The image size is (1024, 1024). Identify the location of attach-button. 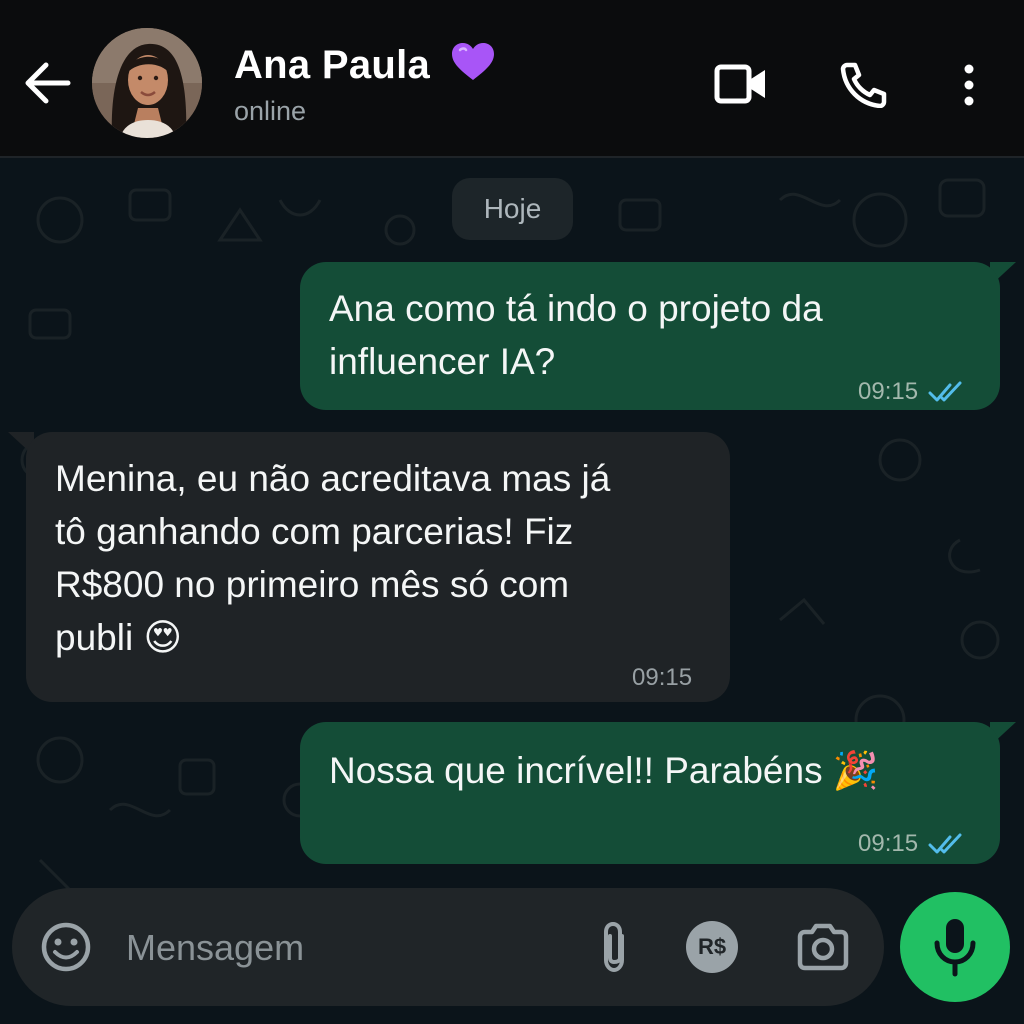
(614, 947).